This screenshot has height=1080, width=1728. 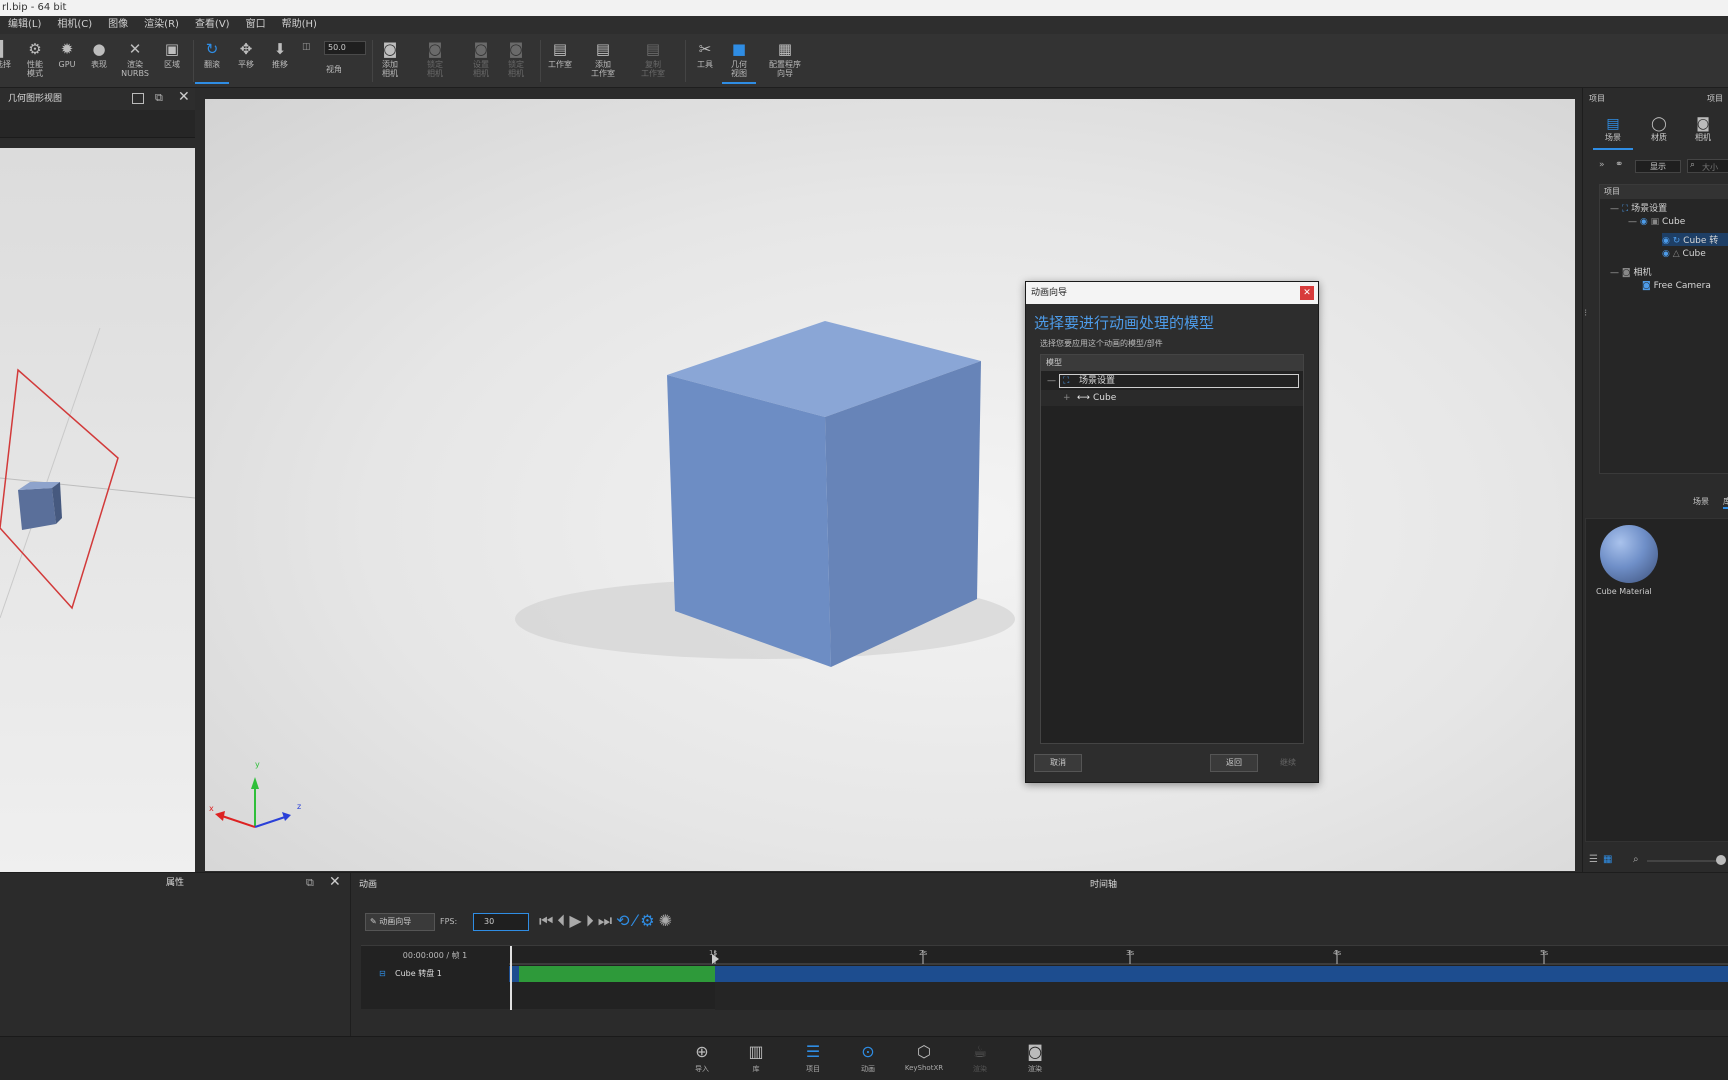 What do you see at coordinates (172, 49) in the screenshot?
I see `region-icon: ▣` at bounding box center [172, 49].